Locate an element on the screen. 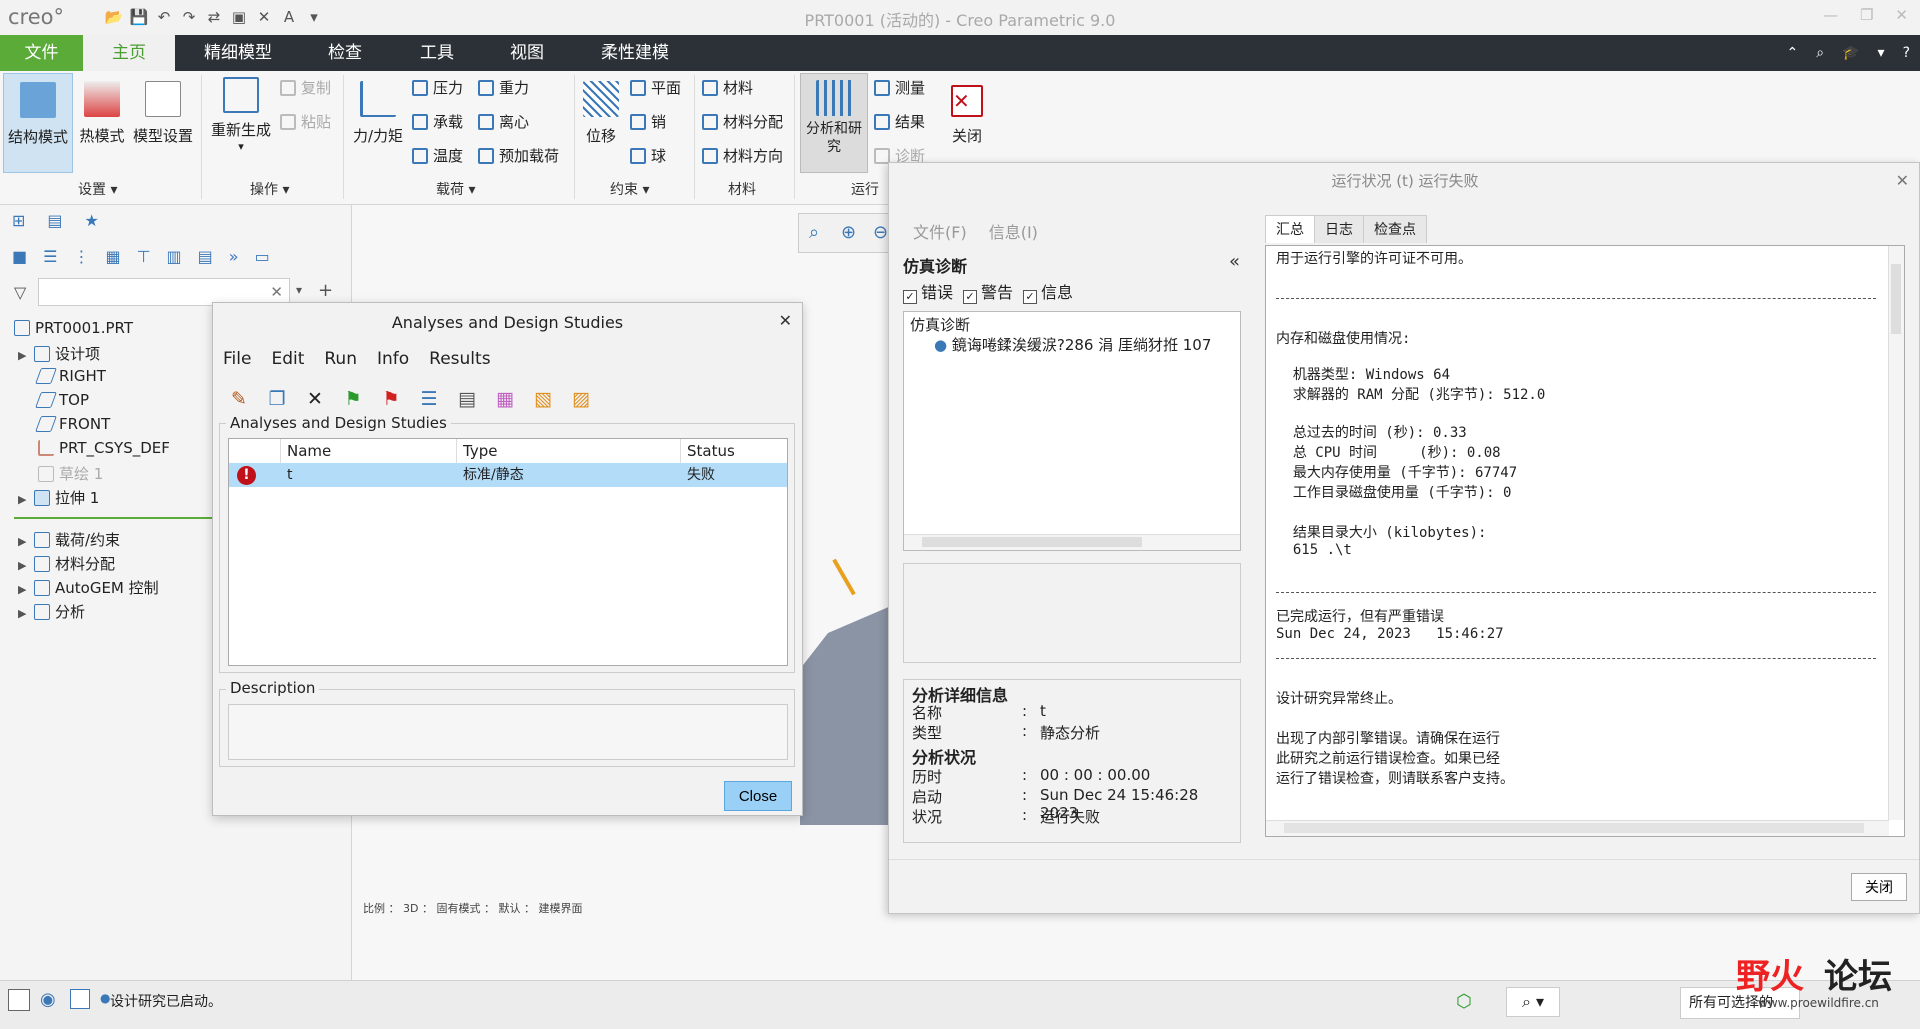  start-flag-icon: ⚑ is located at coordinates (353, 399).